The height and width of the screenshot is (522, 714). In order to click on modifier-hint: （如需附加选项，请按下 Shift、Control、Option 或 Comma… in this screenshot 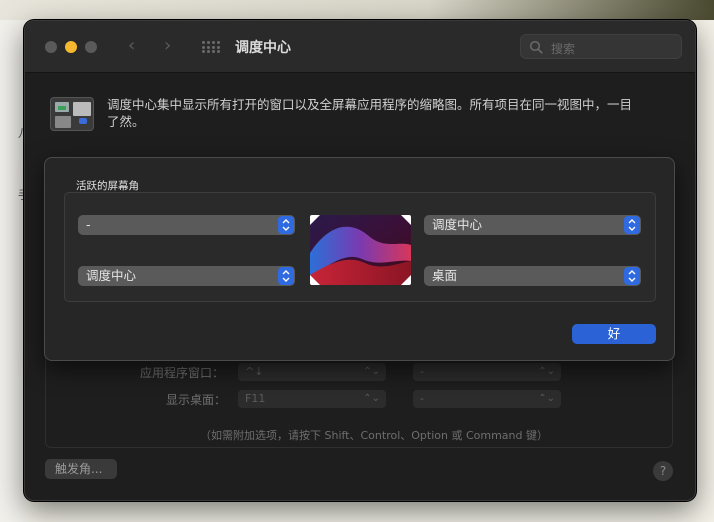, I will do `click(374, 435)`.